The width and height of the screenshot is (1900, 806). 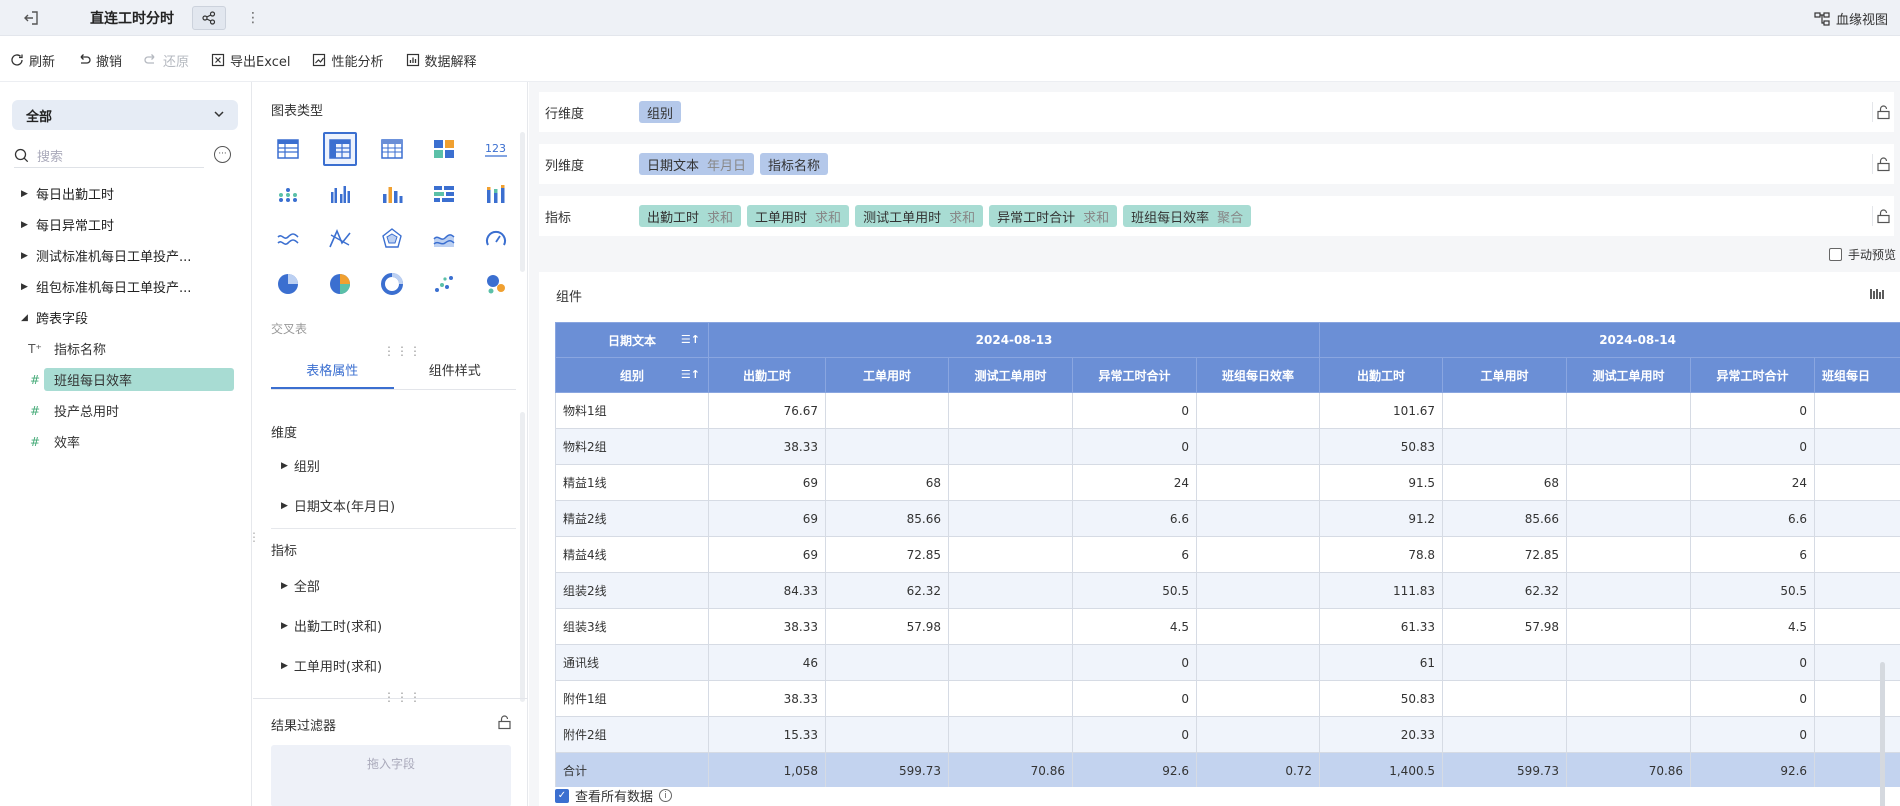 What do you see at coordinates (632, 446) in the screenshot?
I see `row-group-cell: 物料2组` at bounding box center [632, 446].